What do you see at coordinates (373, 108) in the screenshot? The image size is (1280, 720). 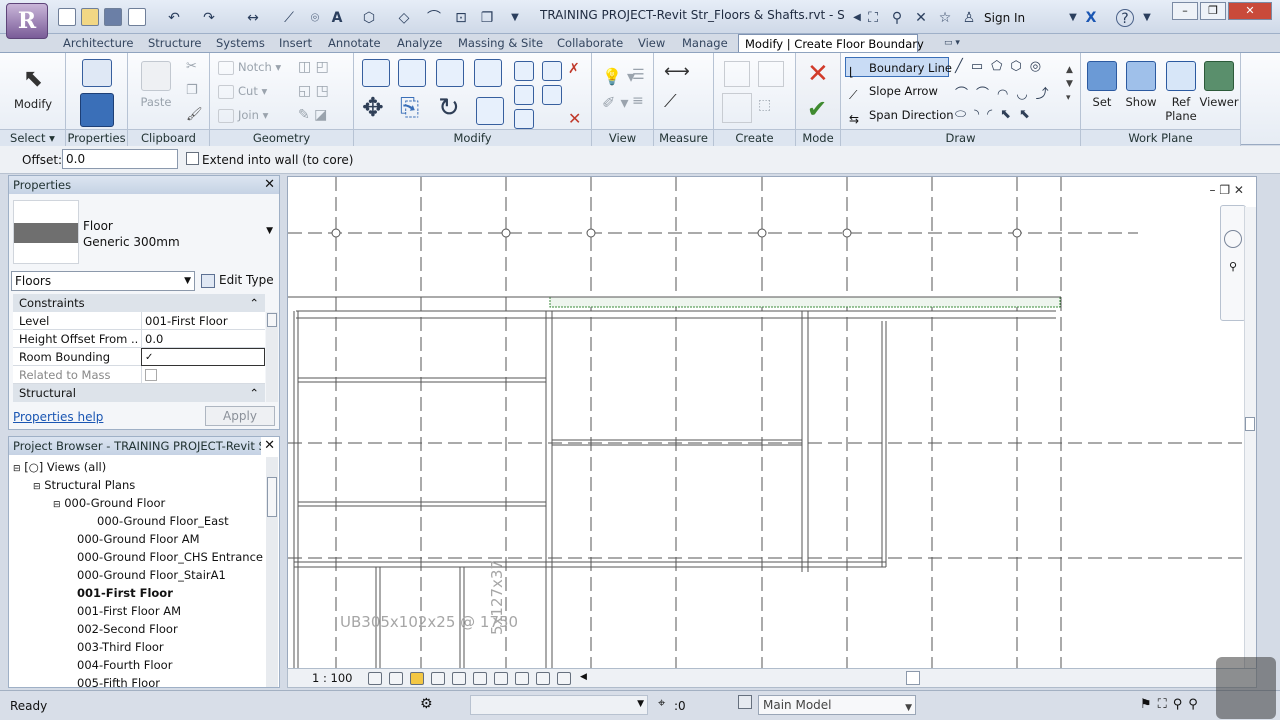 I see `move-icon: ✥` at bounding box center [373, 108].